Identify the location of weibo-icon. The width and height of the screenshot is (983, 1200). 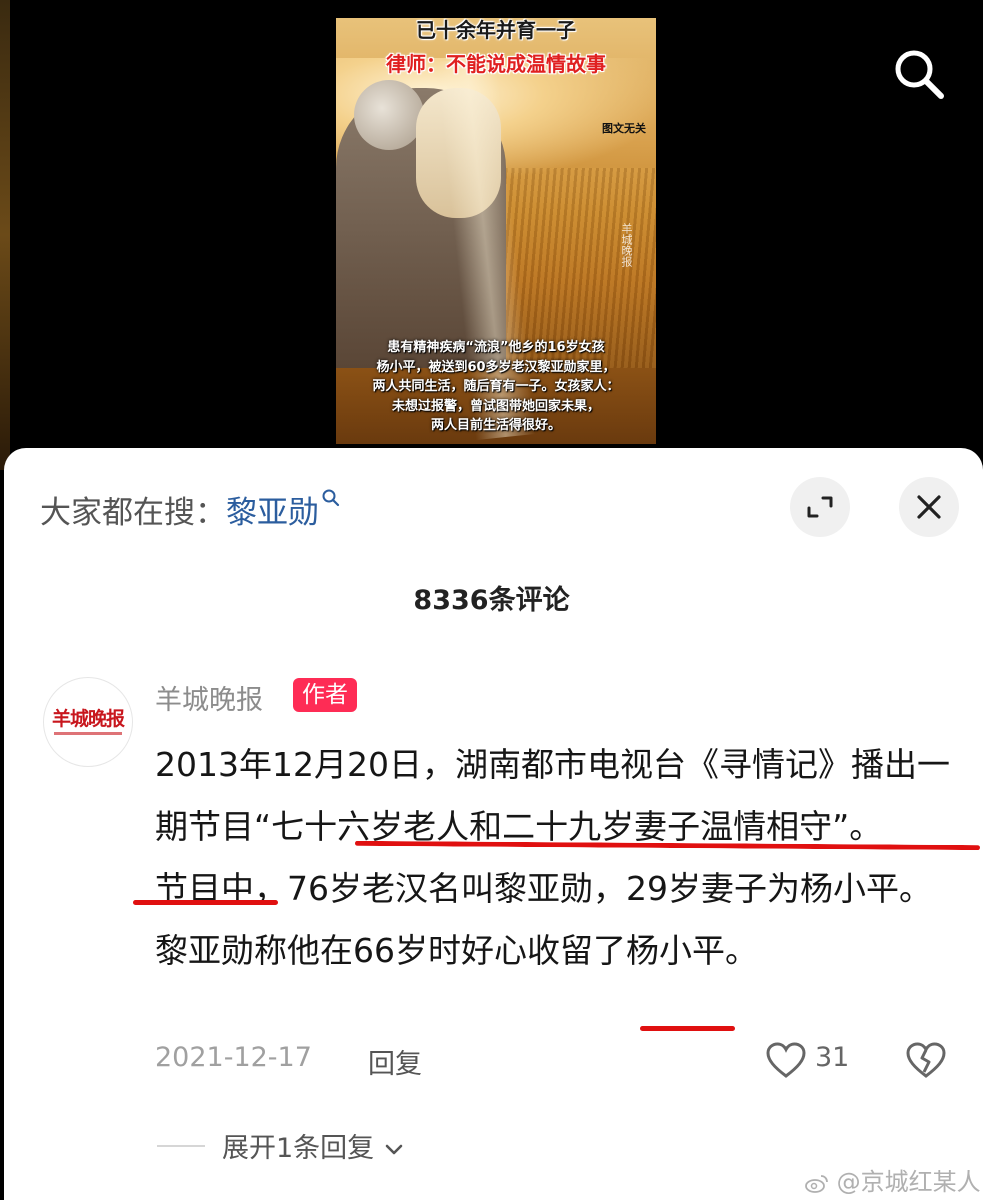
(816, 1184).